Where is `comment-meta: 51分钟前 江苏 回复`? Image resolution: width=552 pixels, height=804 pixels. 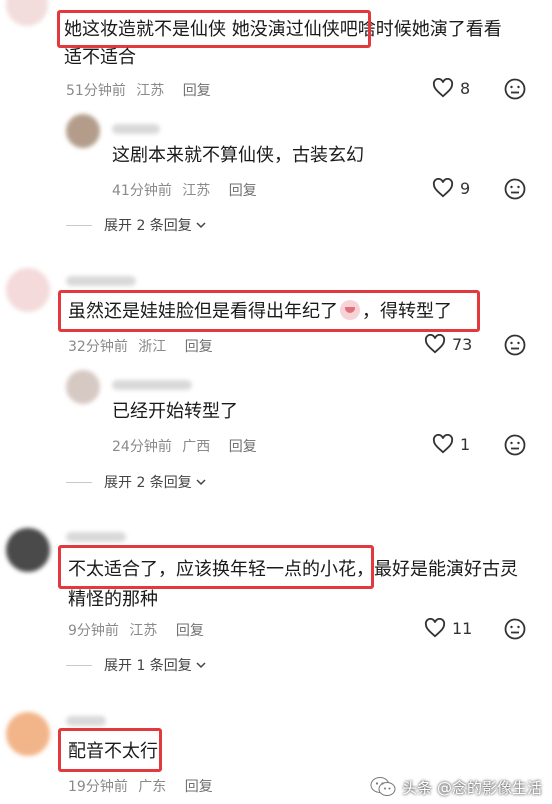 comment-meta: 51分钟前 江苏 回复 is located at coordinates (138, 90).